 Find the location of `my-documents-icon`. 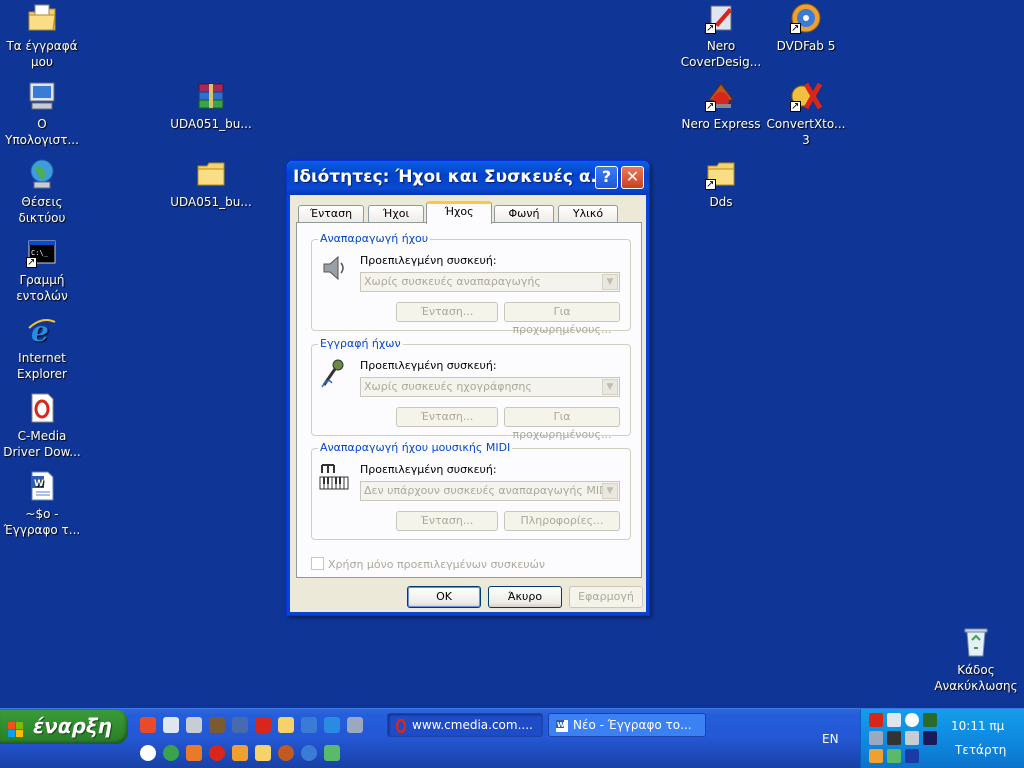

my-documents-icon is located at coordinates (42, 18).